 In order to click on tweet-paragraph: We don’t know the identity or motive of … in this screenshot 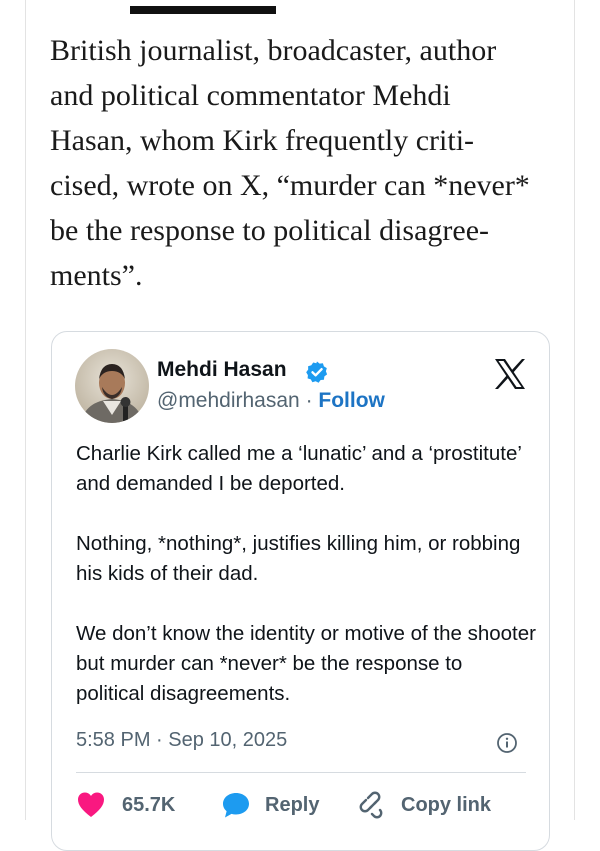, I will do `click(306, 663)`.